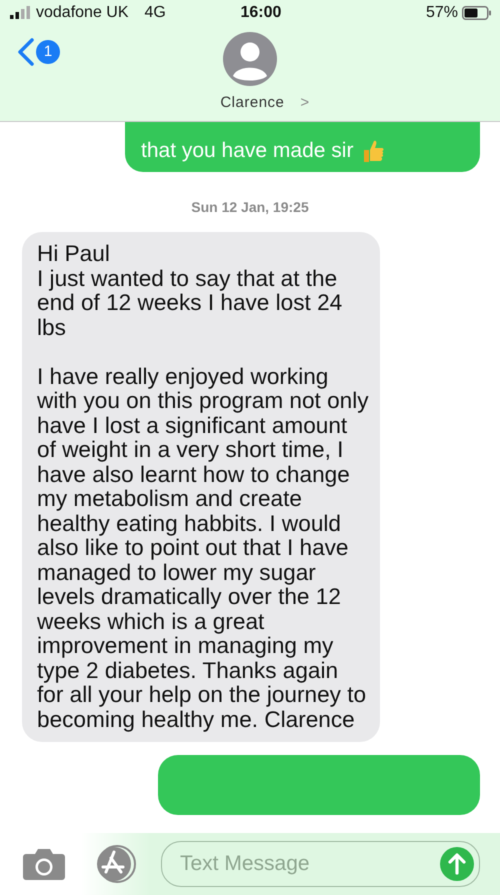 This screenshot has width=500, height=895. Describe the element at coordinates (442, 12) in the screenshot. I see `battery-percentage: 57%` at that location.